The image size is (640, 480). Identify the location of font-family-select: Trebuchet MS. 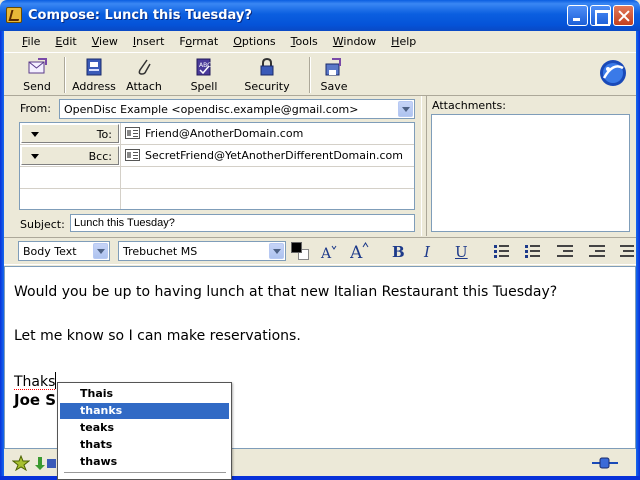
(202, 251).